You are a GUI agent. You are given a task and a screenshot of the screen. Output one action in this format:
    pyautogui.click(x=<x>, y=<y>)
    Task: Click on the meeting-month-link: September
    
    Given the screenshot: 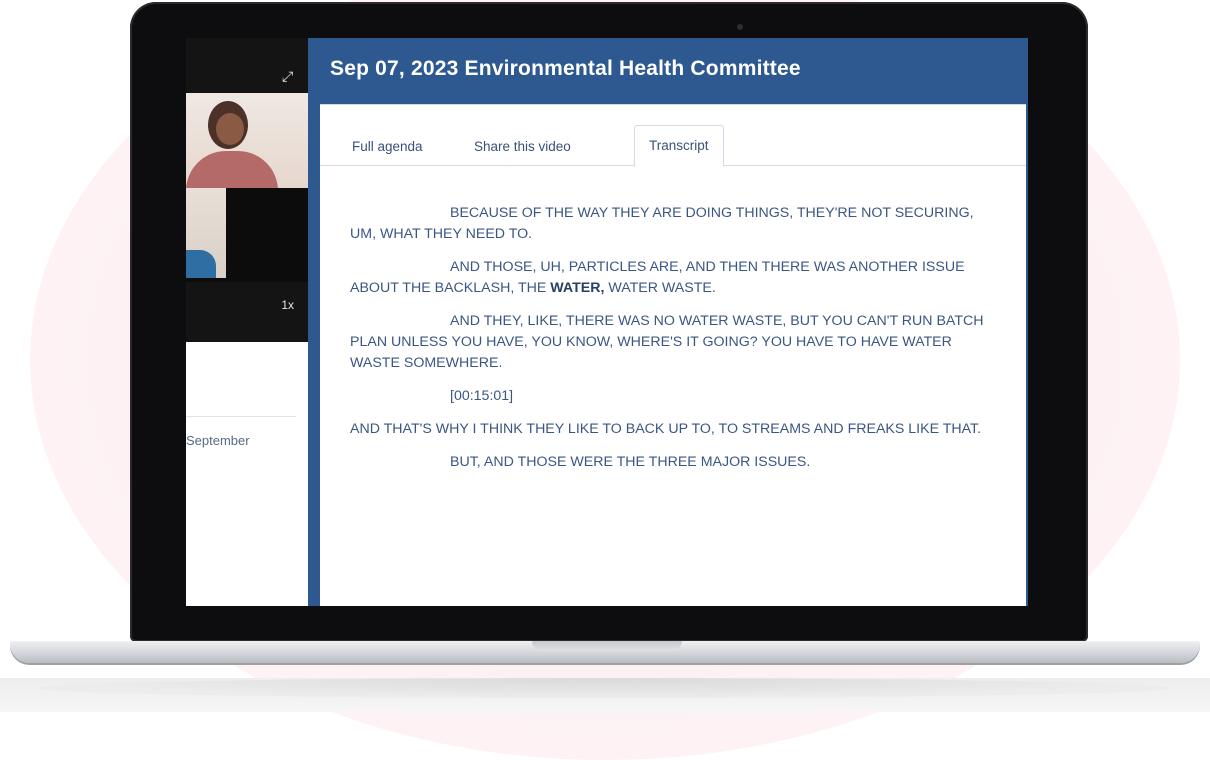 What is the action you would take?
    pyautogui.click(x=218, y=440)
    